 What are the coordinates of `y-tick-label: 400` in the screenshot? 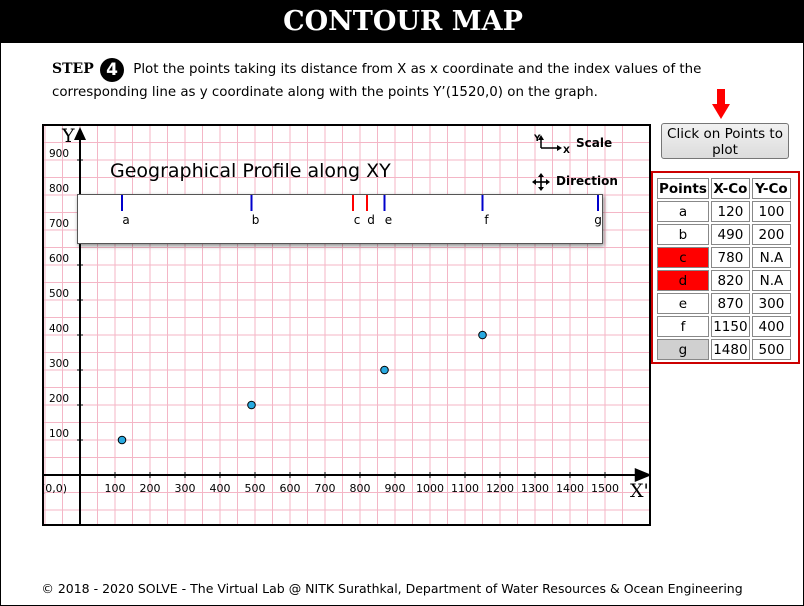 It's located at (59, 329).